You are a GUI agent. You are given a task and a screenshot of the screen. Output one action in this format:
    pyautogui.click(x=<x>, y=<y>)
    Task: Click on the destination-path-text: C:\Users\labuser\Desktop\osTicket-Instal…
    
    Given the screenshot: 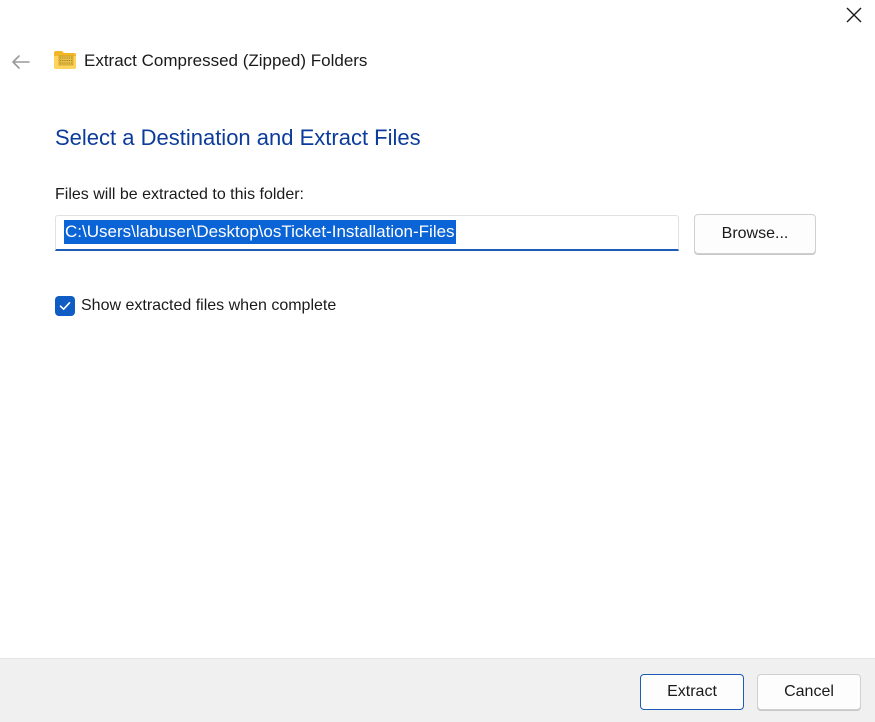 What is the action you would take?
    pyautogui.click(x=260, y=232)
    